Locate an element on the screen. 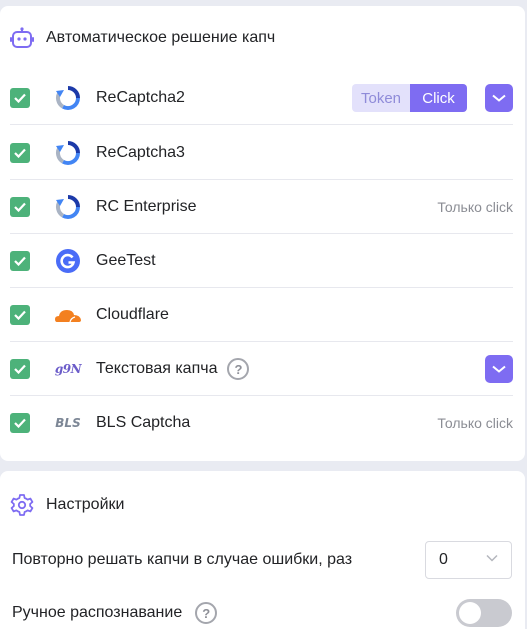 The image size is (527, 629). auto-captcha-title: Автоматическое решение капч is located at coordinates (161, 37).